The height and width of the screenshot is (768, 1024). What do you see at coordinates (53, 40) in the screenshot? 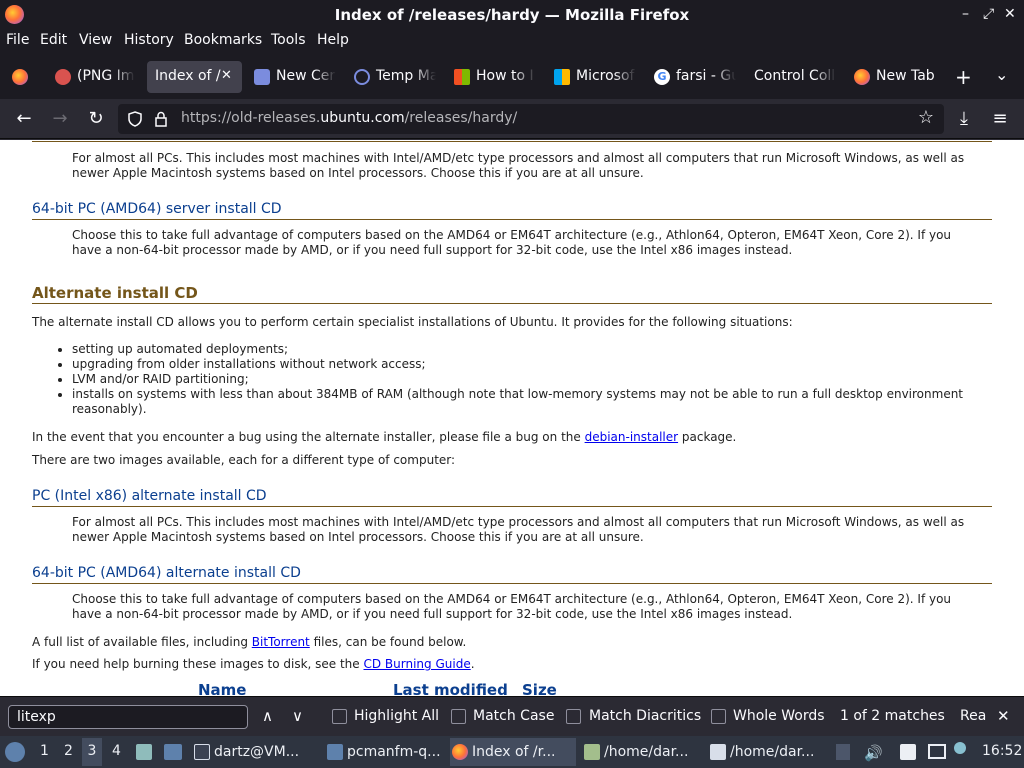
I see `menu-edit: Edit` at bounding box center [53, 40].